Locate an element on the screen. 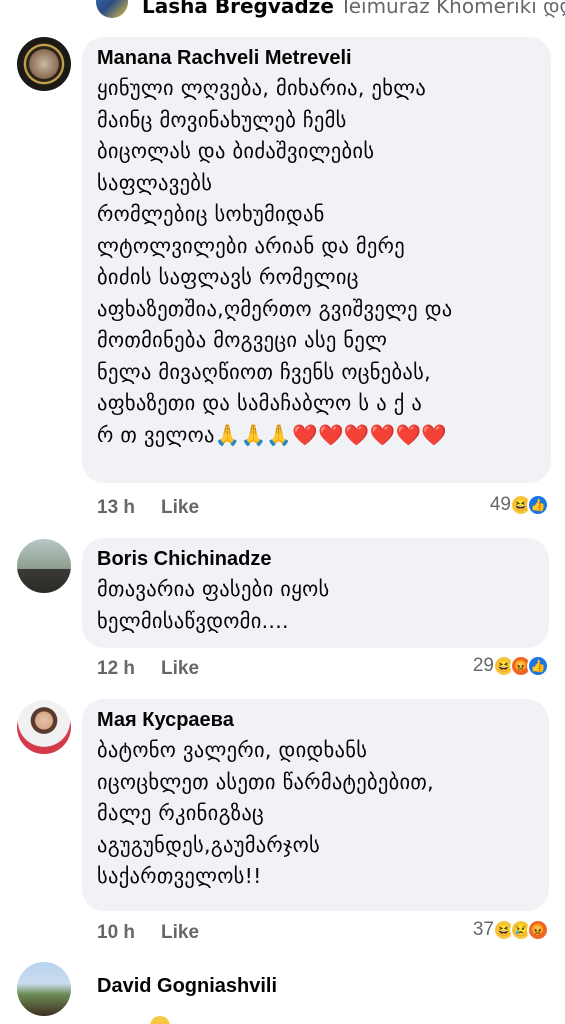 The width and height of the screenshot is (565, 1024). comment-author: Manana Rachveli Metreveli is located at coordinates (317, 58).